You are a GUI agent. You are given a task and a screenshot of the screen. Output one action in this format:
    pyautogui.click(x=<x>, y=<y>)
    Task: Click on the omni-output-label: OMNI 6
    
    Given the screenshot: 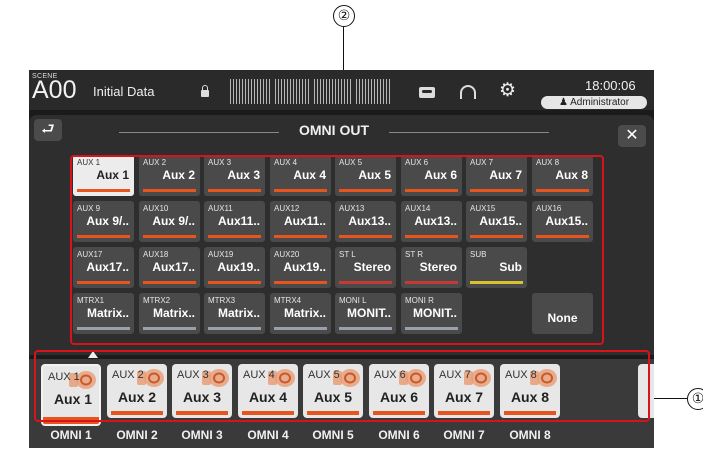 What is the action you would take?
    pyautogui.click(x=399, y=435)
    